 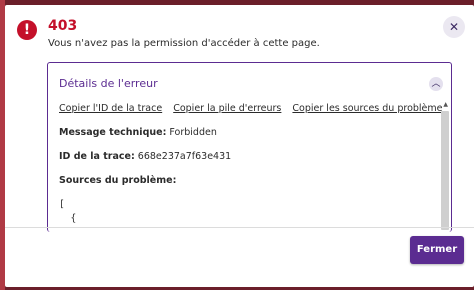 What do you see at coordinates (27, 30) in the screenshot?
I see `alert-circle-icon: !` at bounding box center [27, 30].